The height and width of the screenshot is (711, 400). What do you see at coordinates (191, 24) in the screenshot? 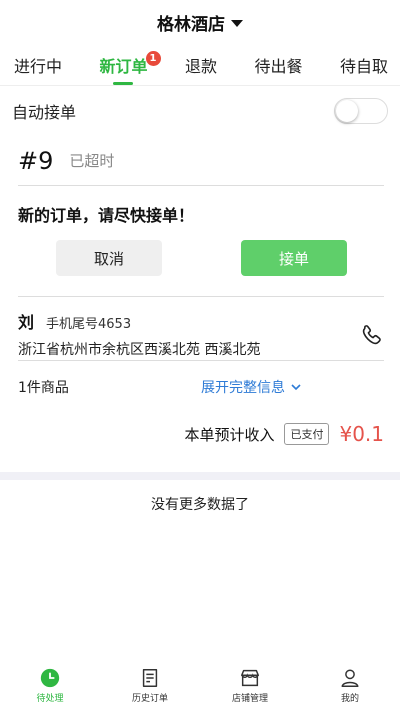
I see `store-name: 格林酒店` at bounding box center [191, 24].